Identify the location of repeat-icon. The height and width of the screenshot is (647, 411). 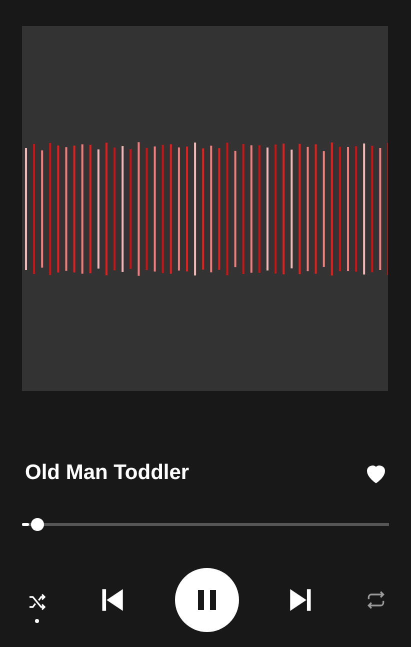
(376, 600).